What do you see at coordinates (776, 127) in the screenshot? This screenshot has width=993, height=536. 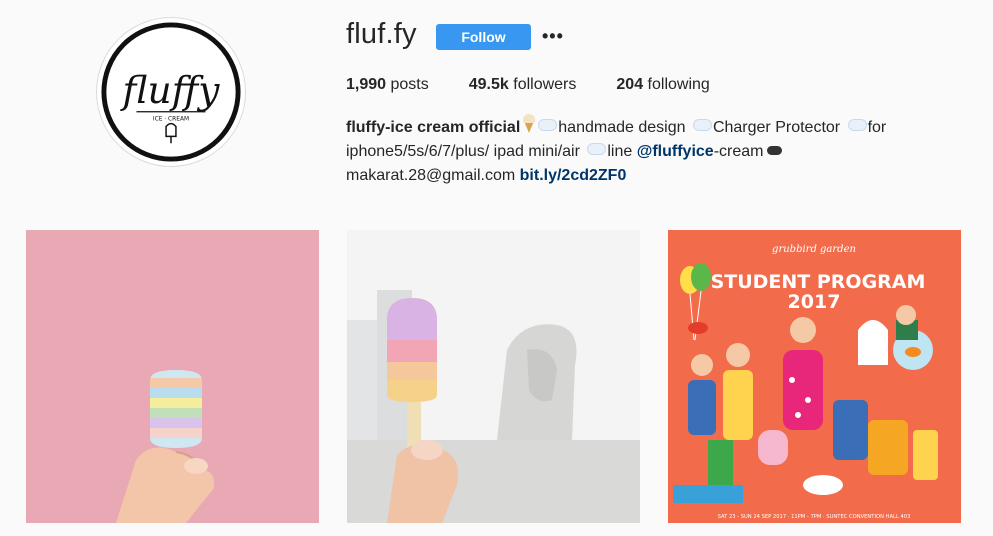 I see `bio-text-2: Charger Protector` at bounding box center [776, 127].